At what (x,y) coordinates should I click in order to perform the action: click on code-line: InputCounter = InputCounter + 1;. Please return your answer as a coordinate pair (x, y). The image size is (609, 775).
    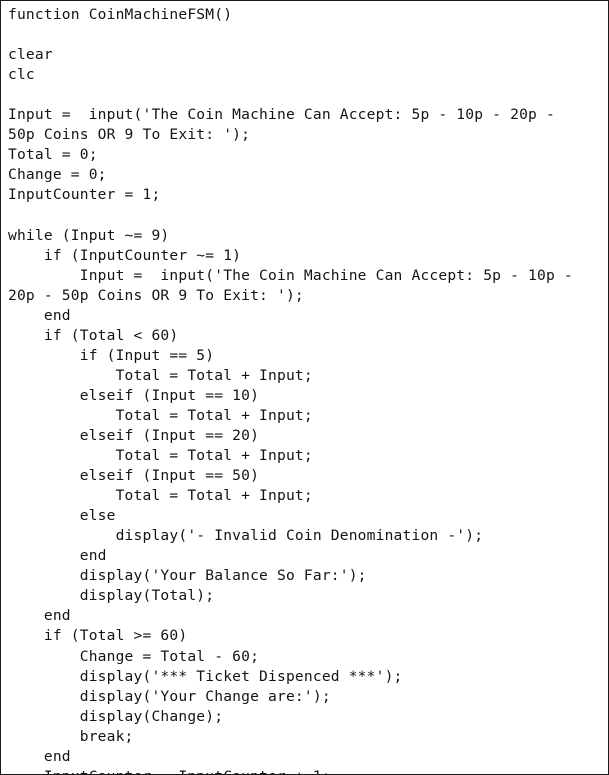
    Looking at the image, I should click on (308, 770).